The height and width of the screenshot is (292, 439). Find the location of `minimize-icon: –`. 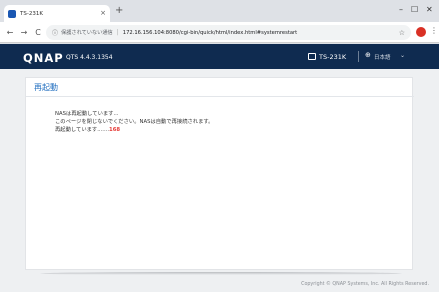

minimize-icon: – is located at coordinates (401, 10).